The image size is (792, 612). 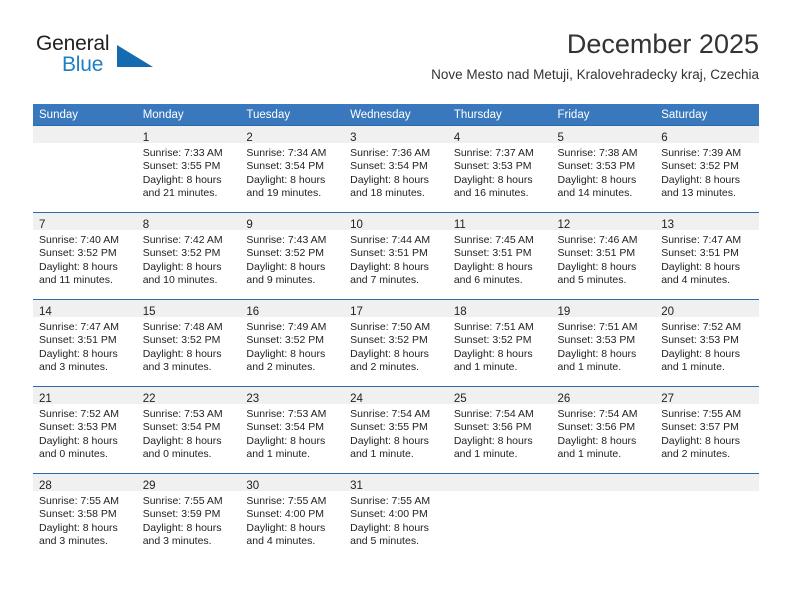 What do you see at coordinates (181, 427) in the screenshot?
I see `sunset-text: Sunset: 3:54 PM` at bounding box center [181, 427].